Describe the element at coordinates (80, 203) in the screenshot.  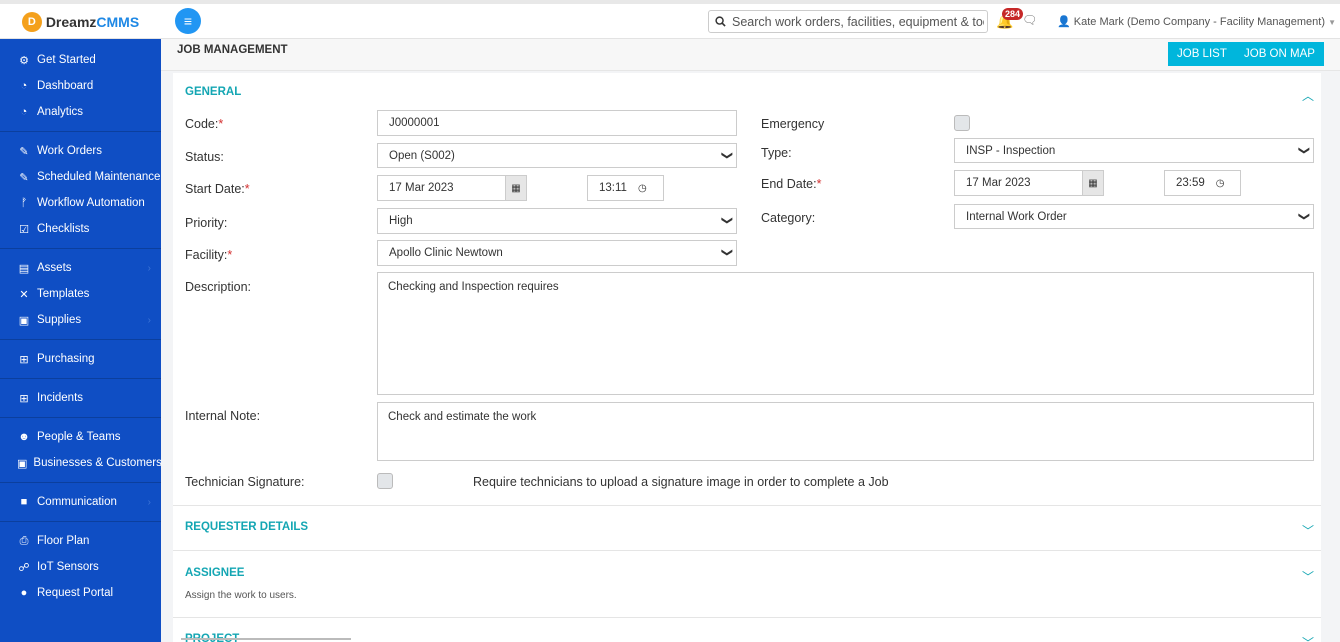
I see `sidebar-item-workflow-automation: ᚠ Workflow Automation` at that location.